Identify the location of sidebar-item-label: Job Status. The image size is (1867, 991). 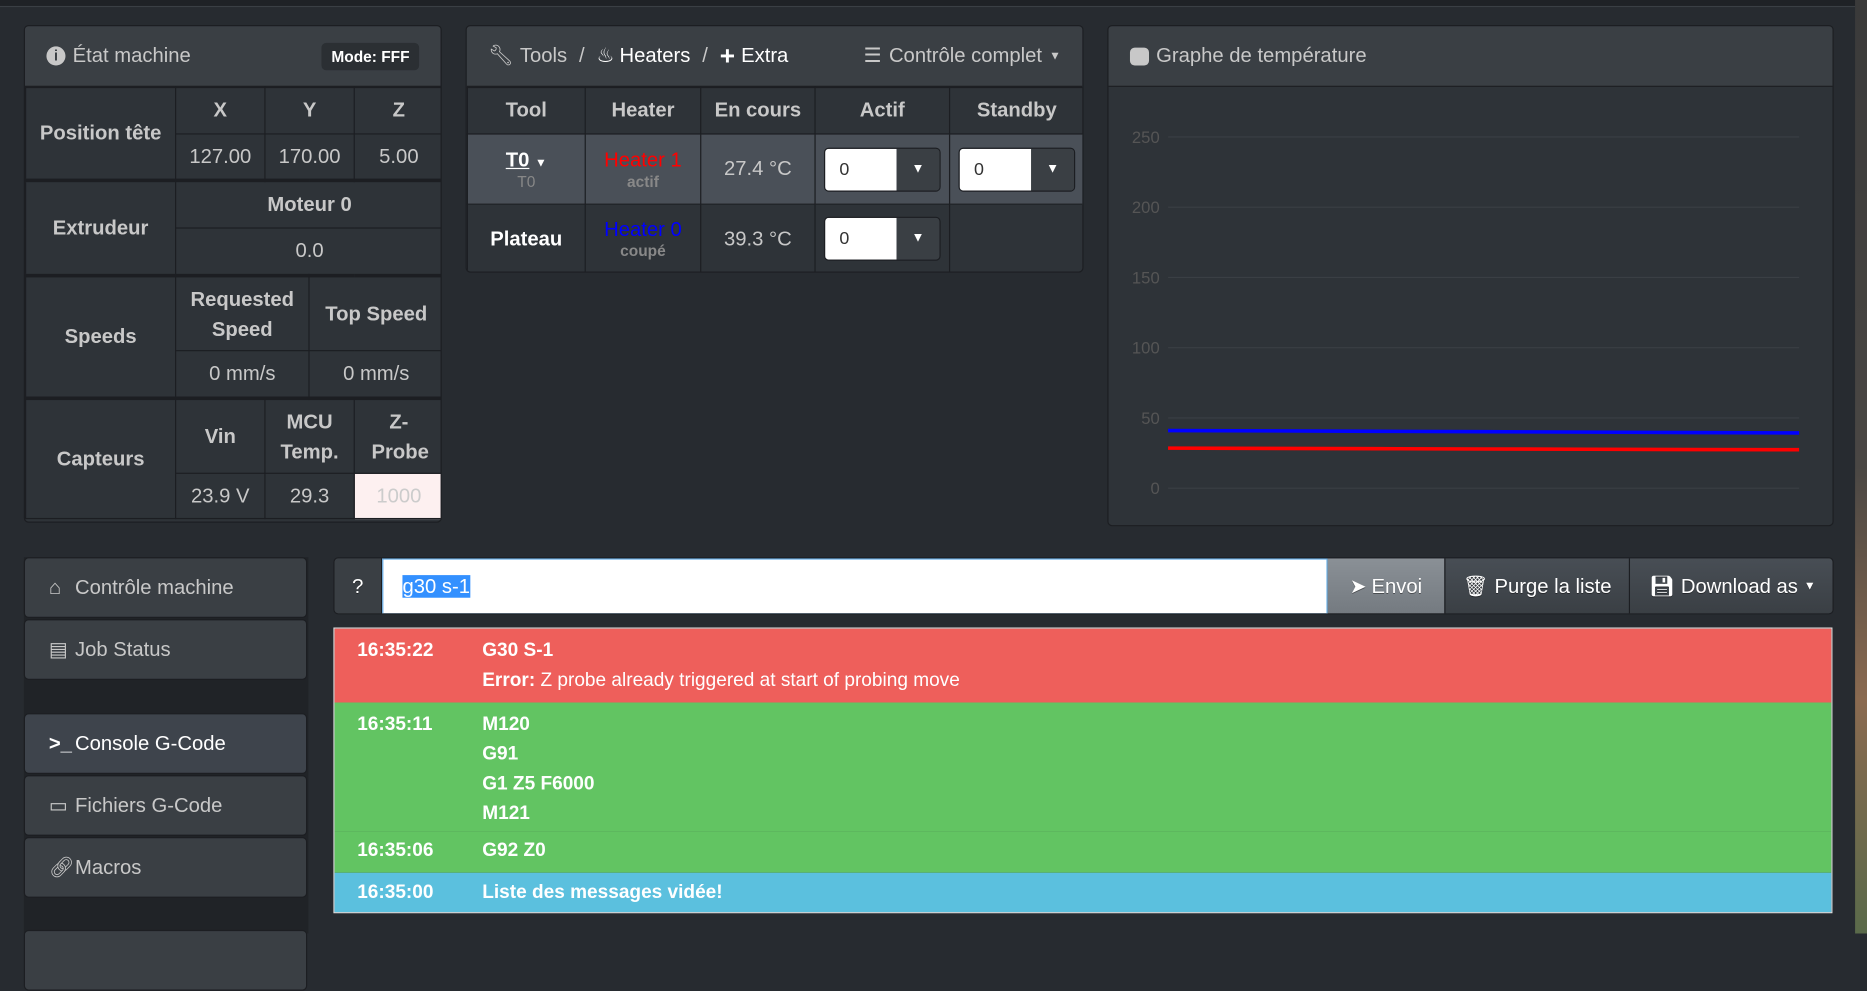
(123, 649).